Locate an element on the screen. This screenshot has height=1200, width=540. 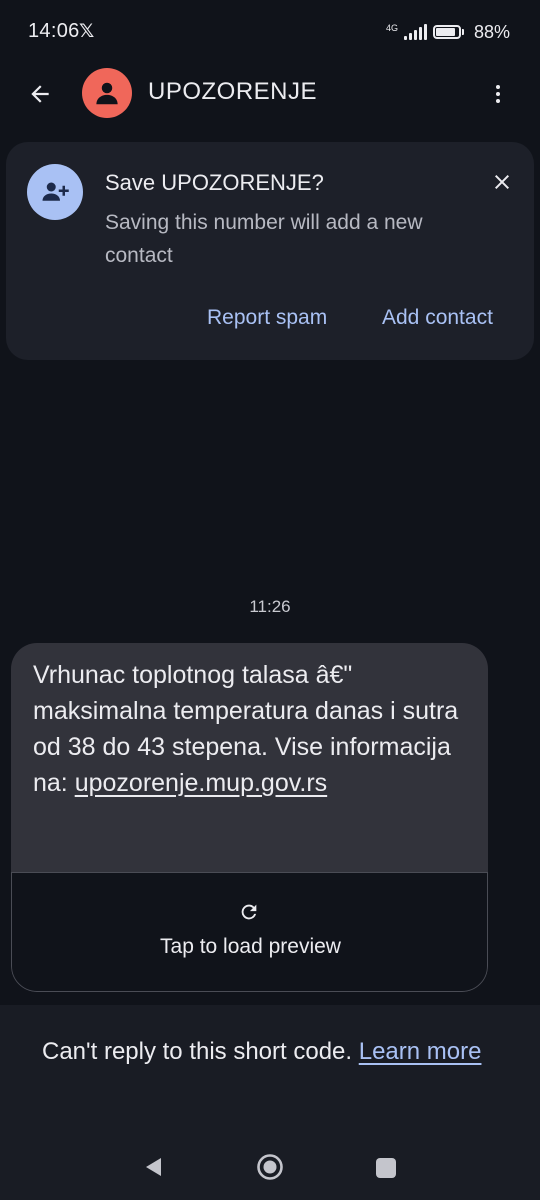
arrow-left-icon is located at coordinates (40, 94).